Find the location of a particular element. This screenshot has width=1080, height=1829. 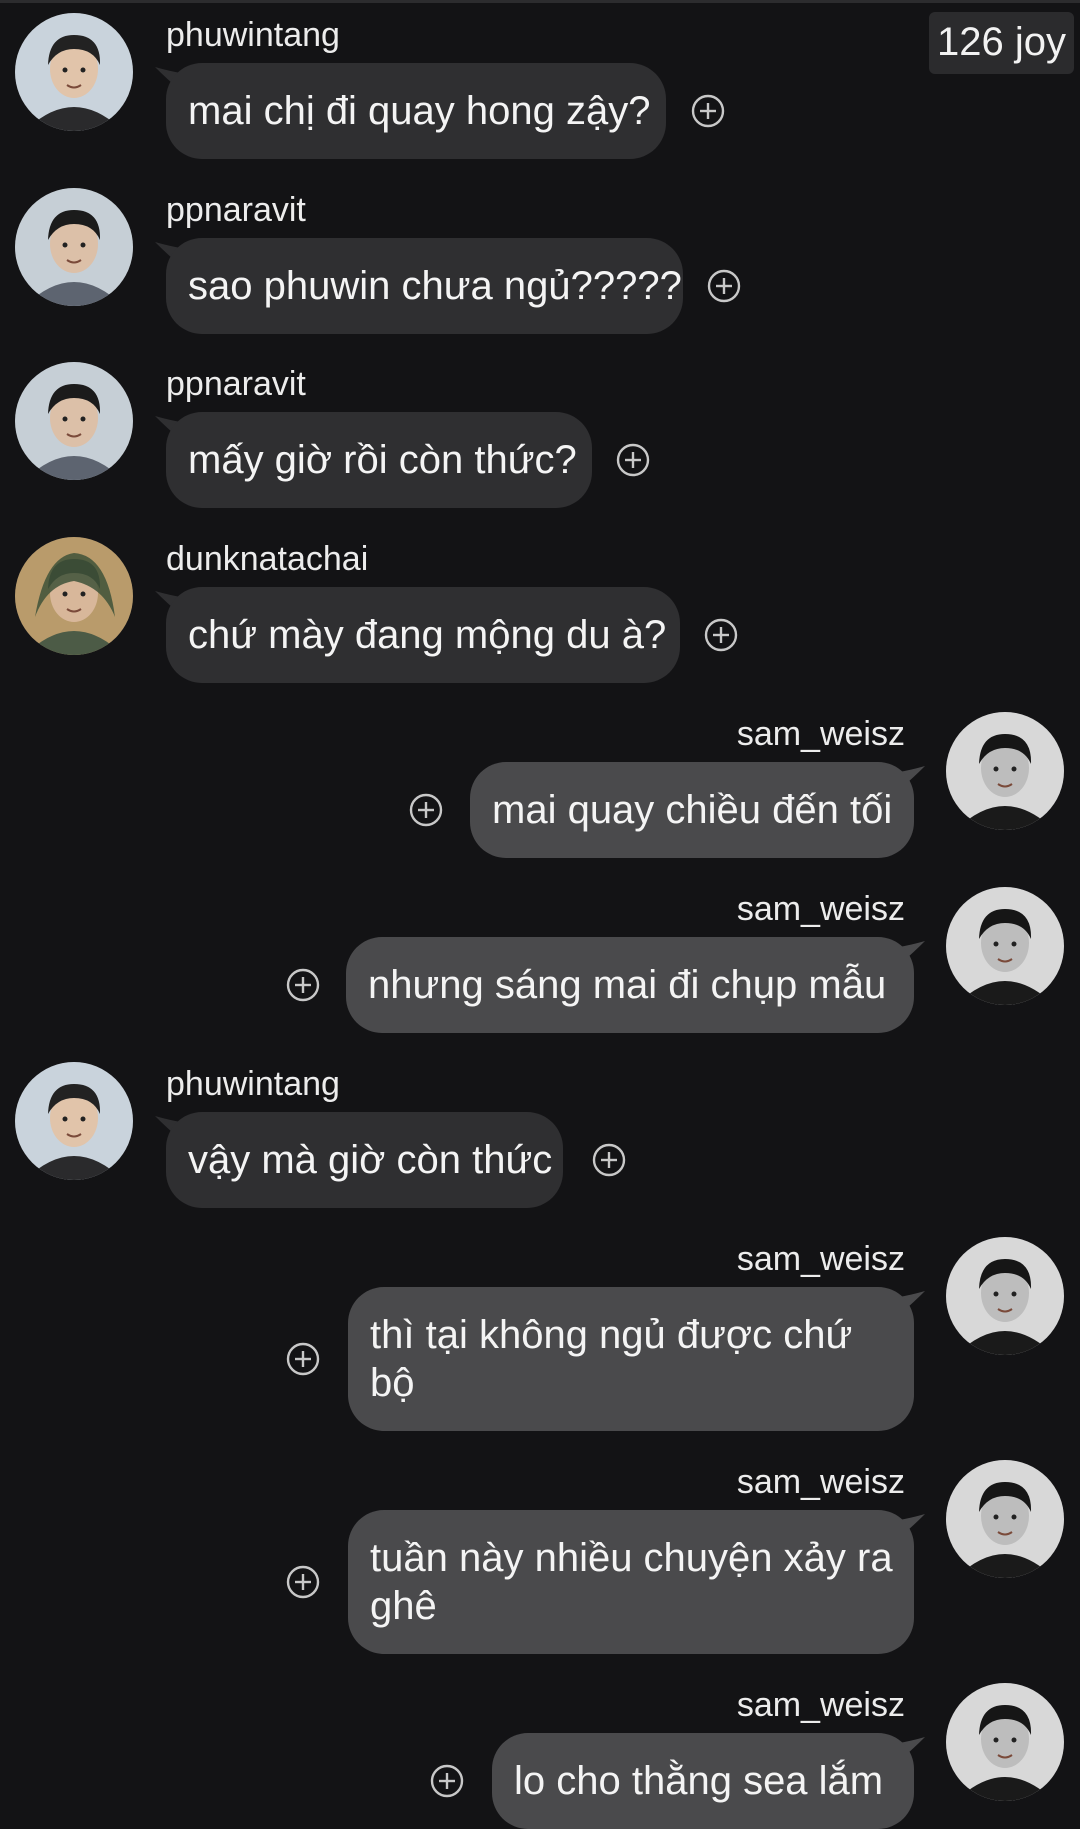

avatar-dunknatachai is located at coordinates (74, 596).